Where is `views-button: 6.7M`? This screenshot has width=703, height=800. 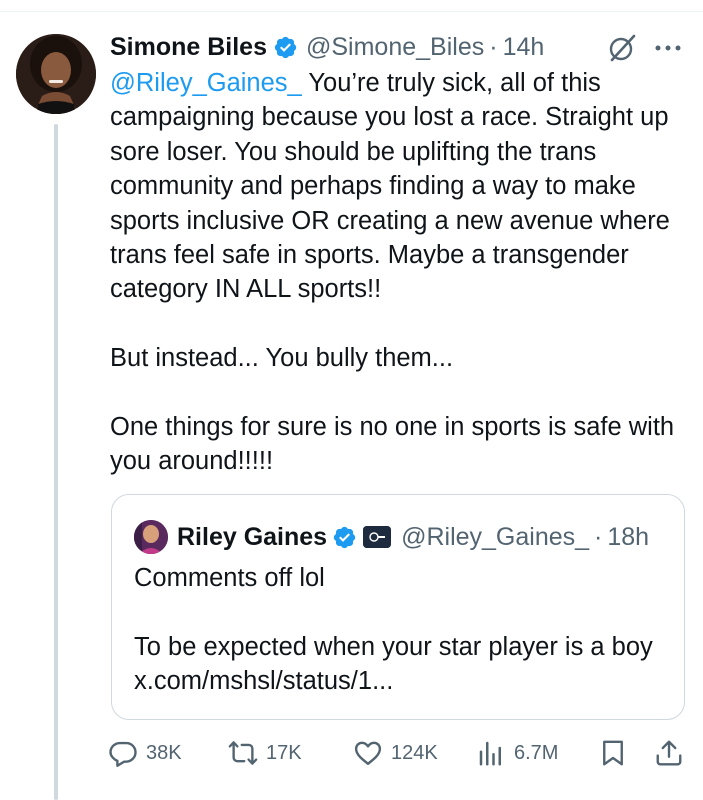 views-button: 6.7M is located at coordinates (517, 753).